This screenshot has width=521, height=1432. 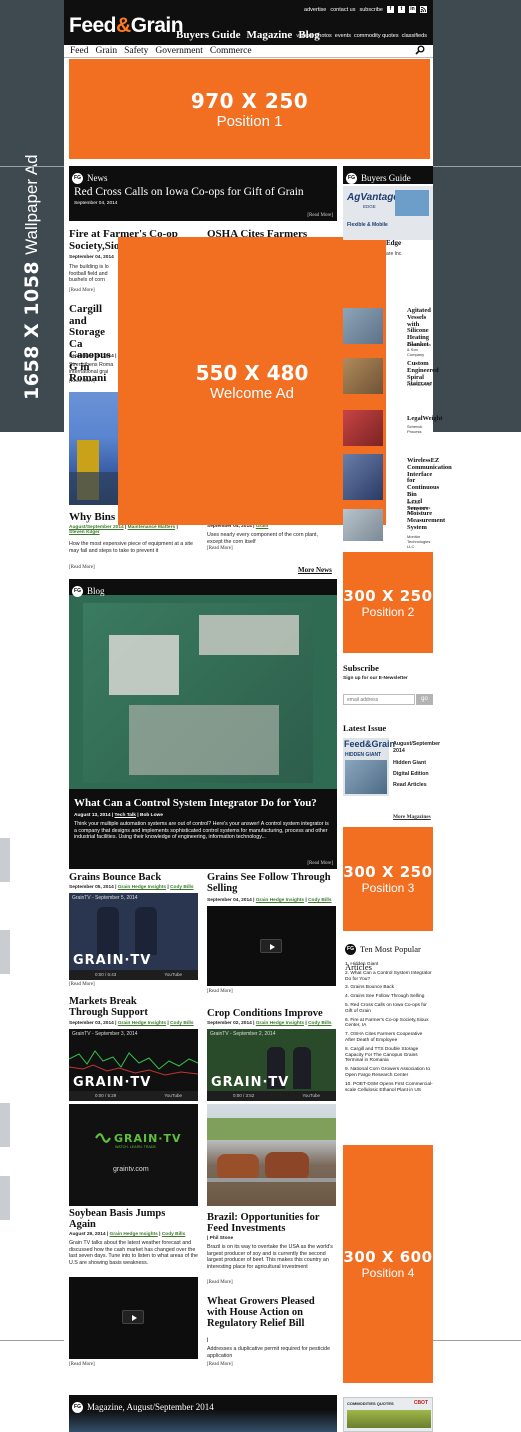 I want to click on magazine-cover: Feed&Grain HIDDEN GIANT, so click(x=369, y=767).